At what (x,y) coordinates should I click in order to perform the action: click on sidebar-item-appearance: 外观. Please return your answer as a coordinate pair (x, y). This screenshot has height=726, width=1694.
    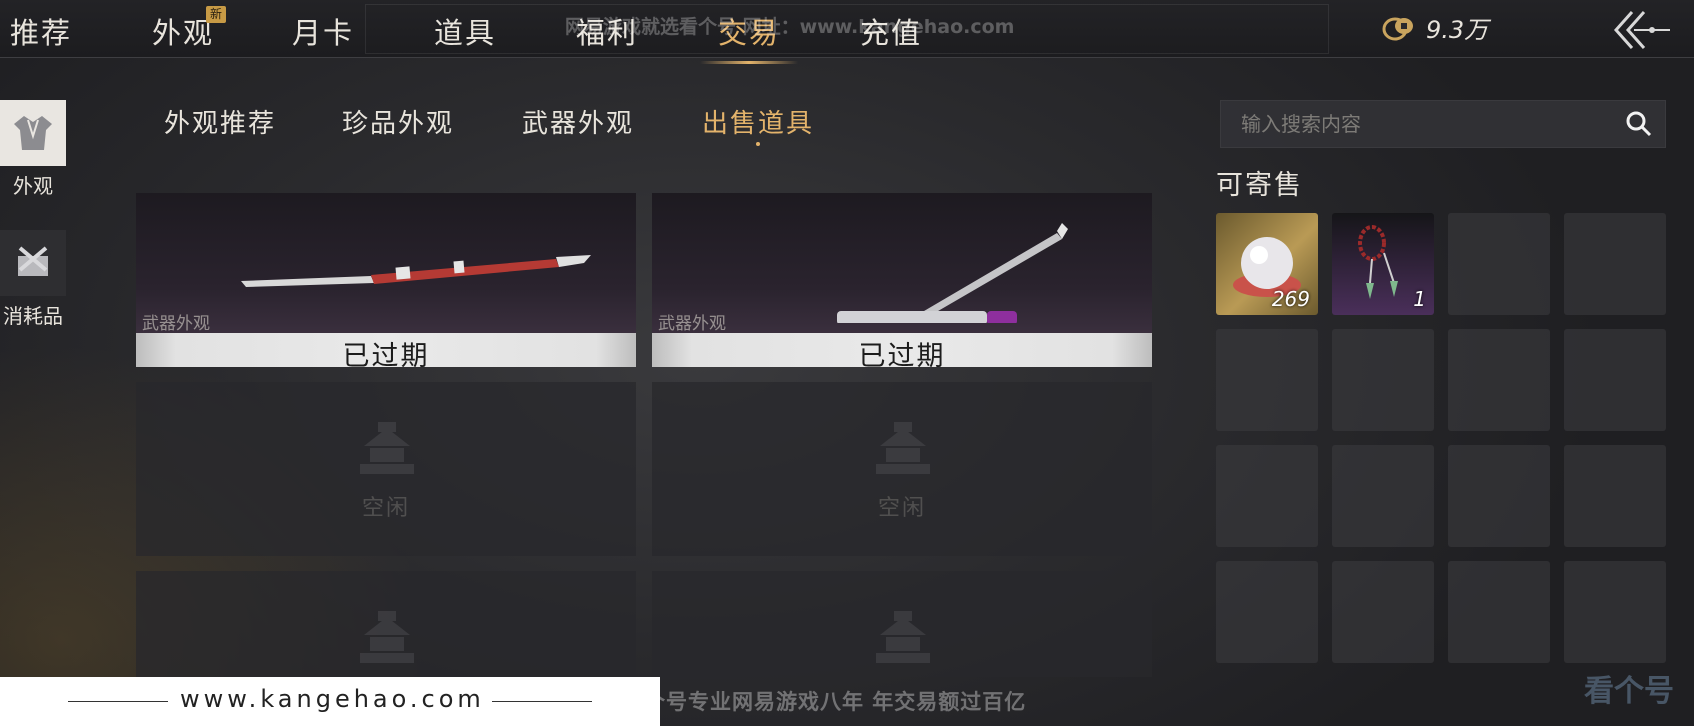
    Looking at the image, I should click on (33, 149).